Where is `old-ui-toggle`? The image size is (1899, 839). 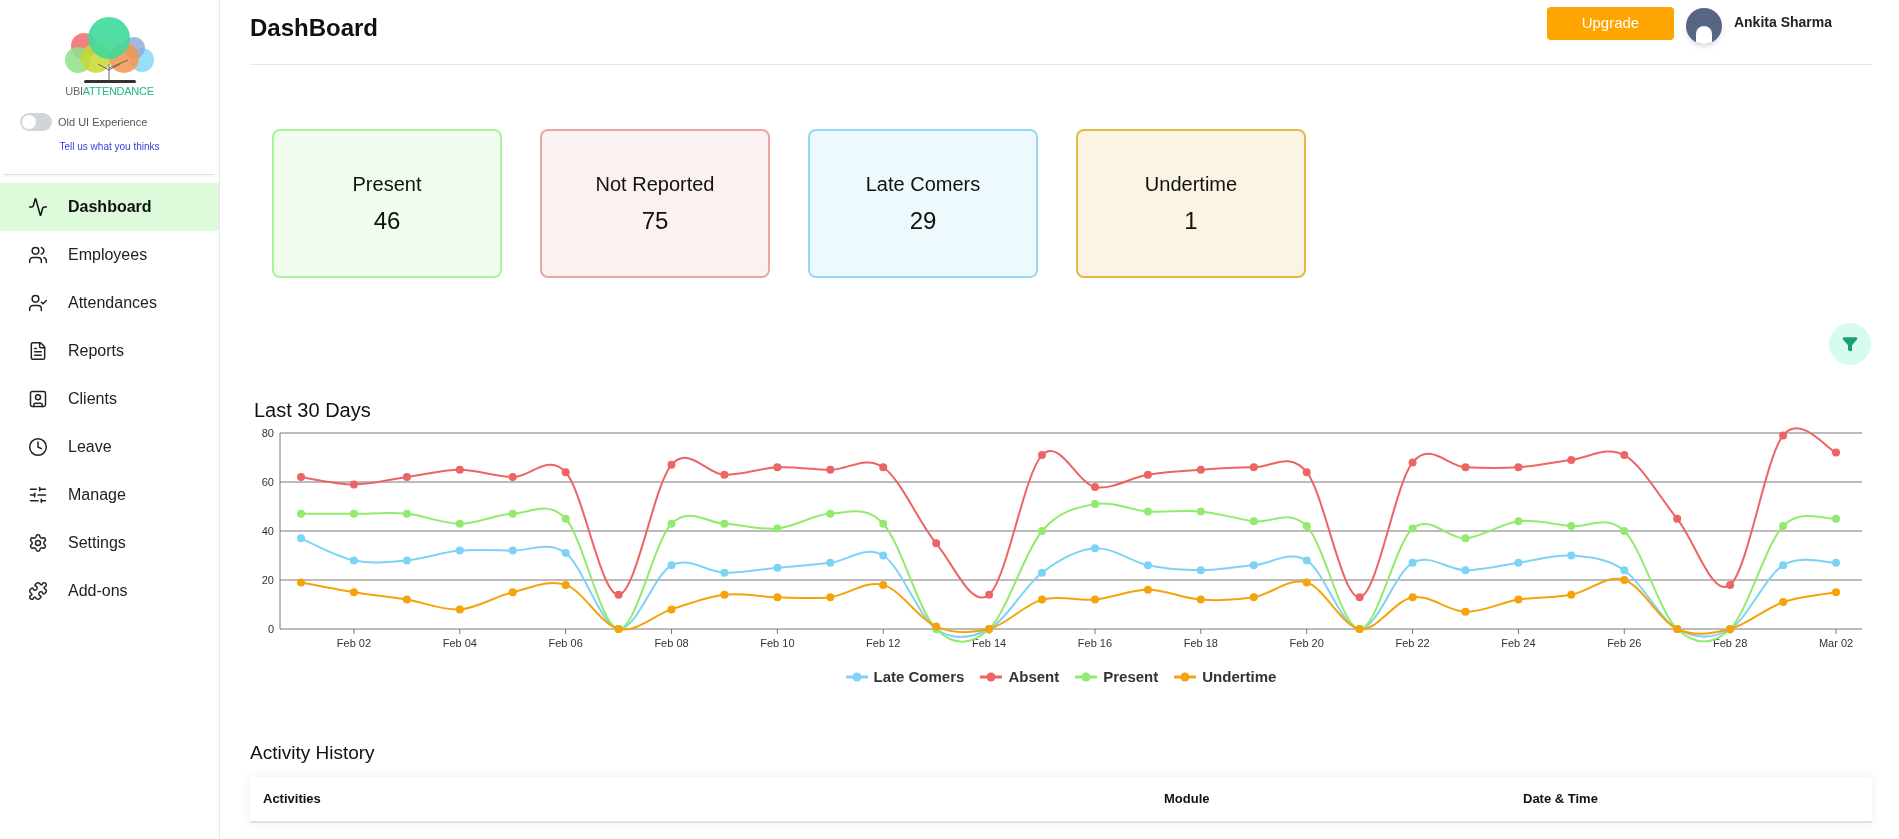
old-ui-toggle is located at coordinates (36, 122).